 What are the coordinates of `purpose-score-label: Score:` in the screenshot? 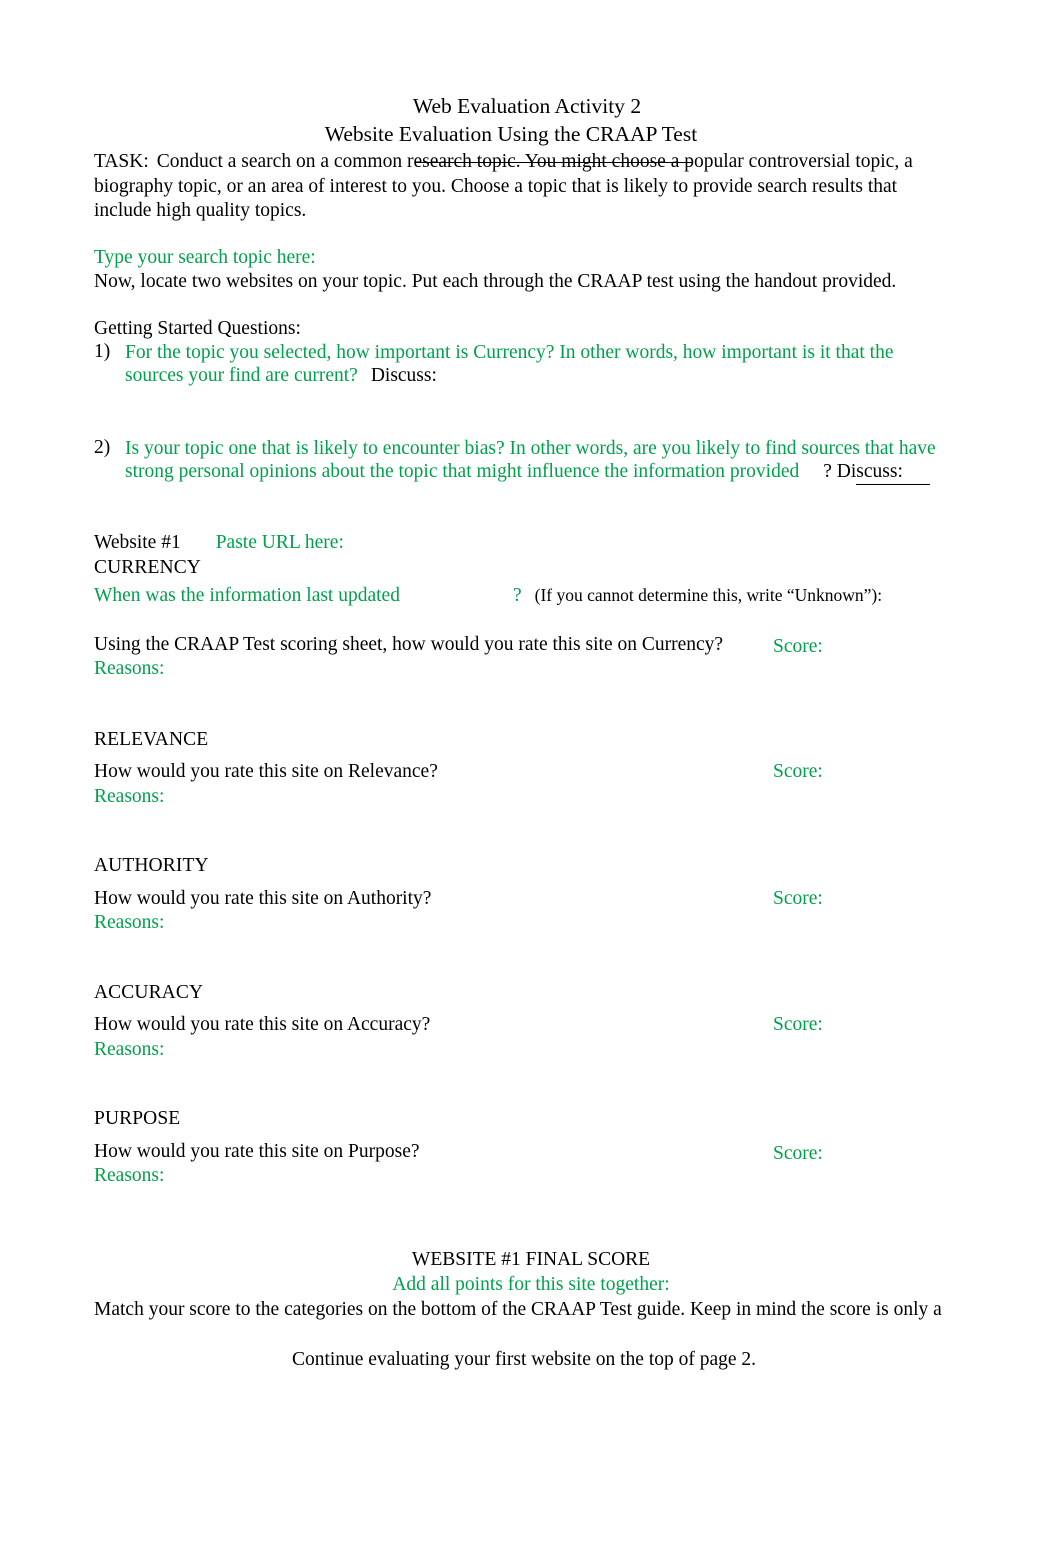 It's located at (798, 1154).